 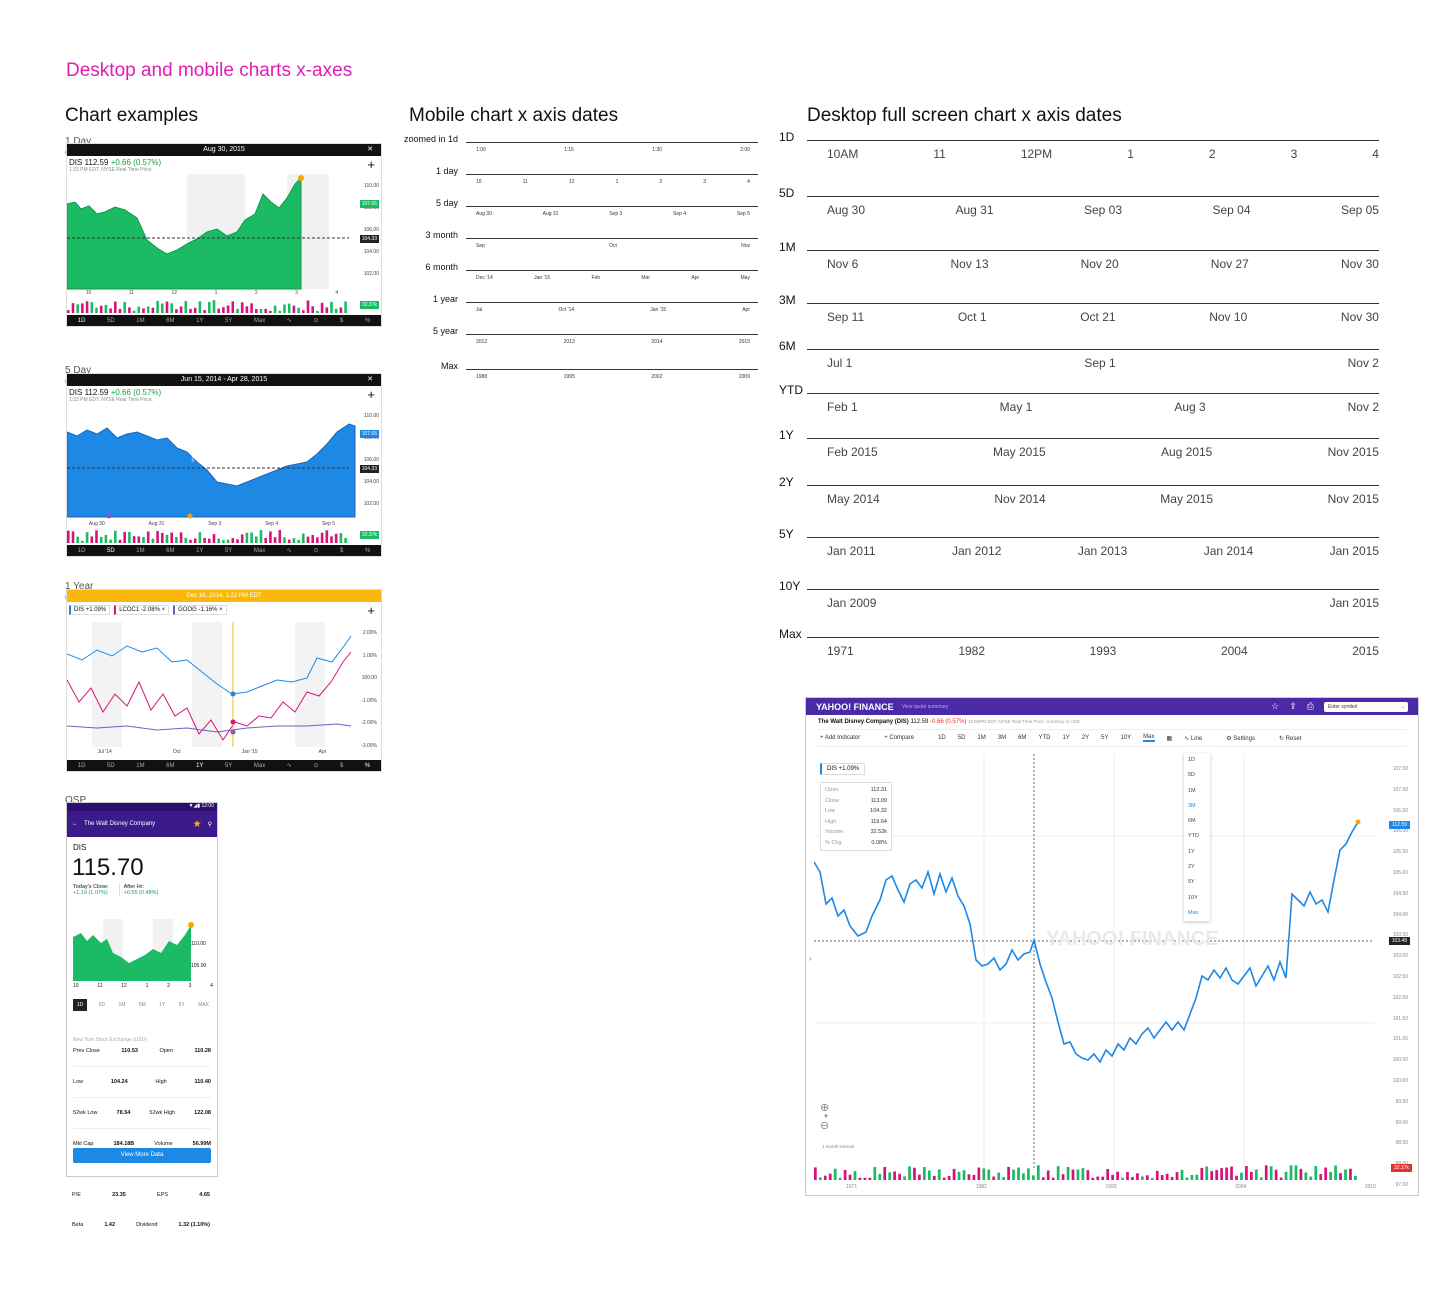 What do you see at coordinates (824, 1108) in the screenshot?
I see `zoom-in-icon: ⊕` at bounding box center [824, 1108].